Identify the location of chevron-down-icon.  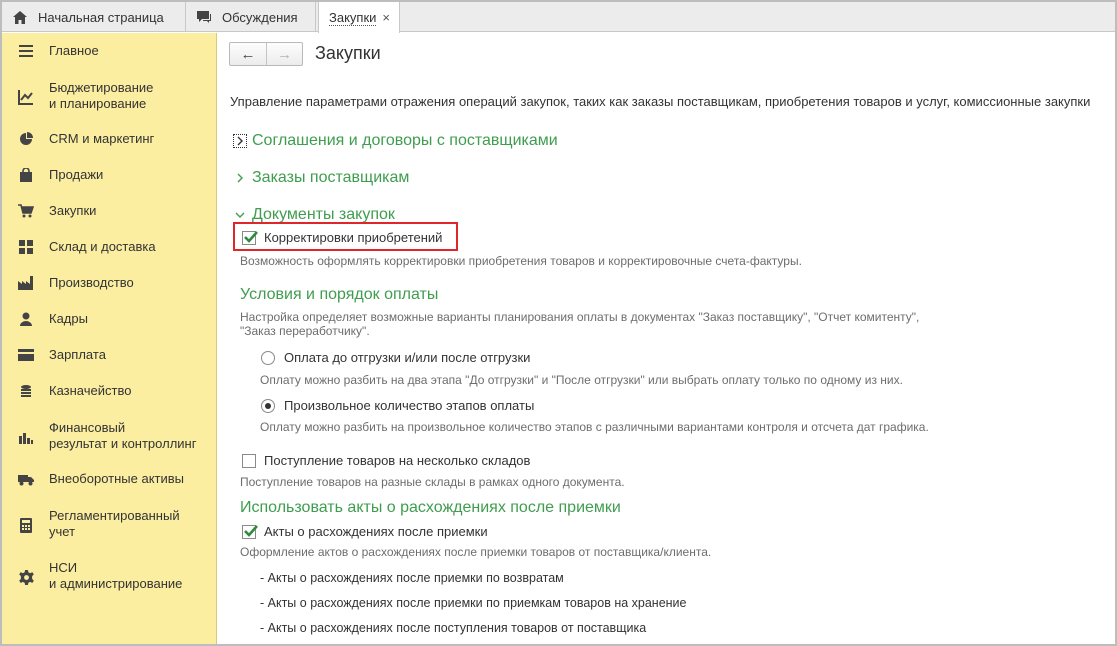
(240, 215).